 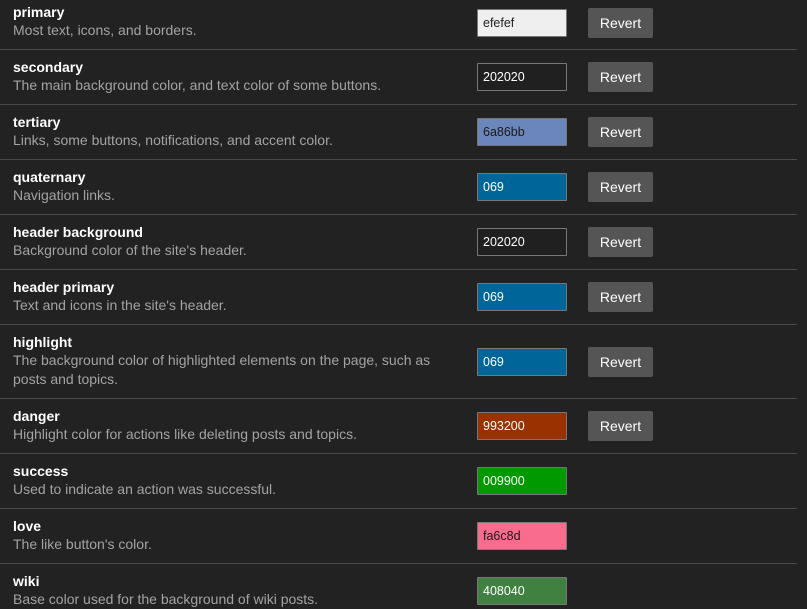 What do you see at coordinates (398, 187) in the screenshot?
I see `color-row-quaternary: quaternary Navigation links. Revert` at bounding box center [398, 187].